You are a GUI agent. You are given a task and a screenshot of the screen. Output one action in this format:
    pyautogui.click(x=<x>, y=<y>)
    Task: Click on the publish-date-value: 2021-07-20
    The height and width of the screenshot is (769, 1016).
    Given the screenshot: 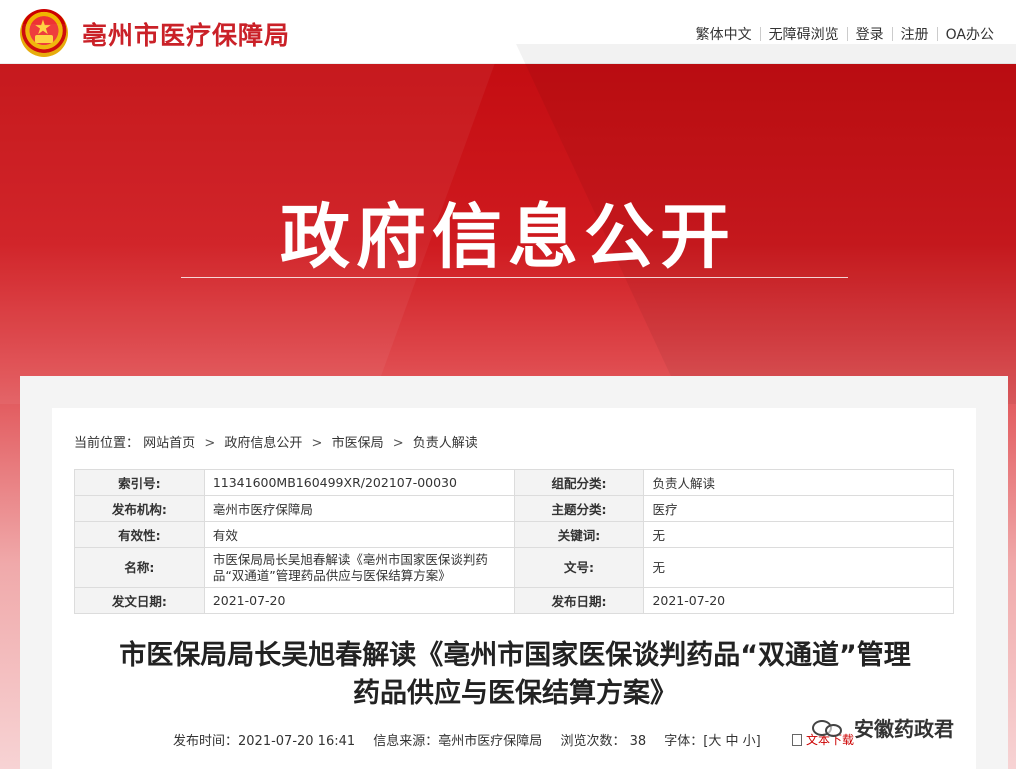 What is the action you would take?
    pyautogui.click(x=798, y=600)
    